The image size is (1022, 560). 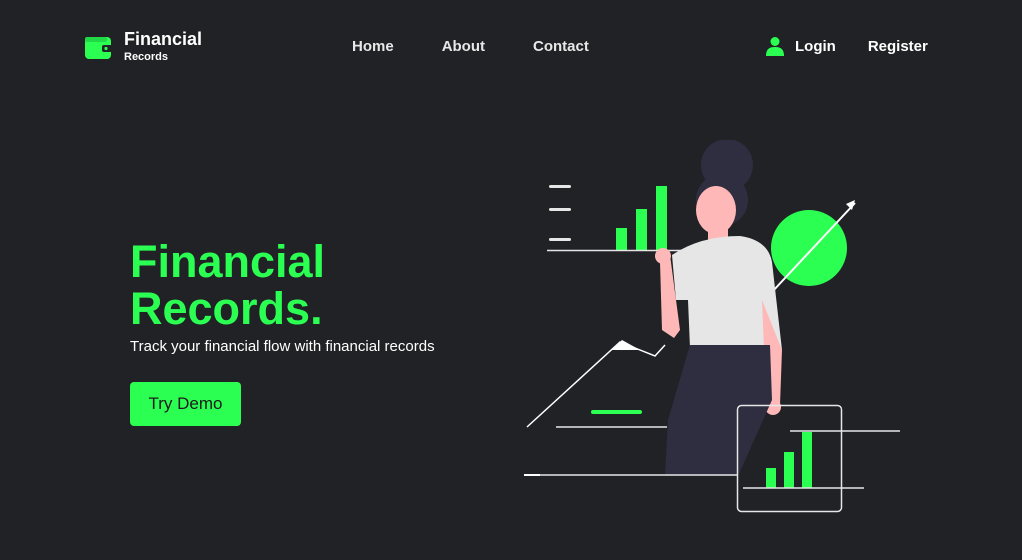 What do you see at coordinates (846, 46) in the screenshot?
I see `auth-links: Login Register` at bounding box center [846, 46].